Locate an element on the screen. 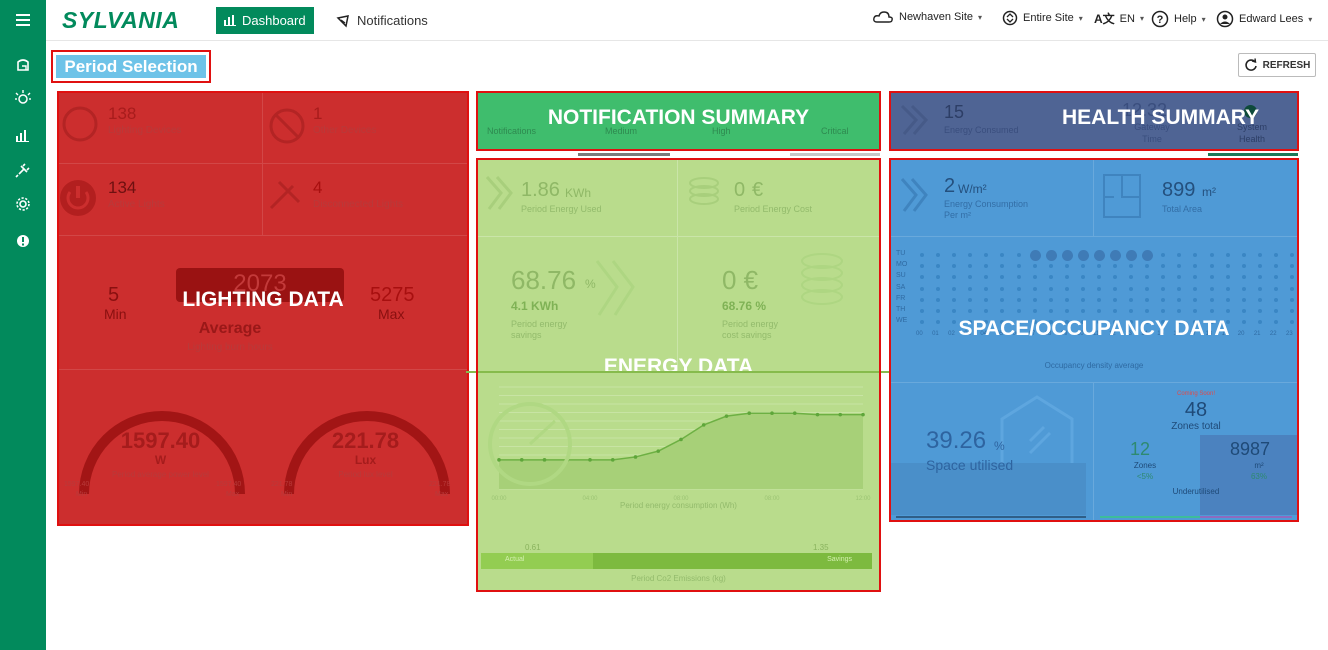 This screenshot has height=650, width=1328. zones-total-value: 48 is located at coordinates (1196, 410).